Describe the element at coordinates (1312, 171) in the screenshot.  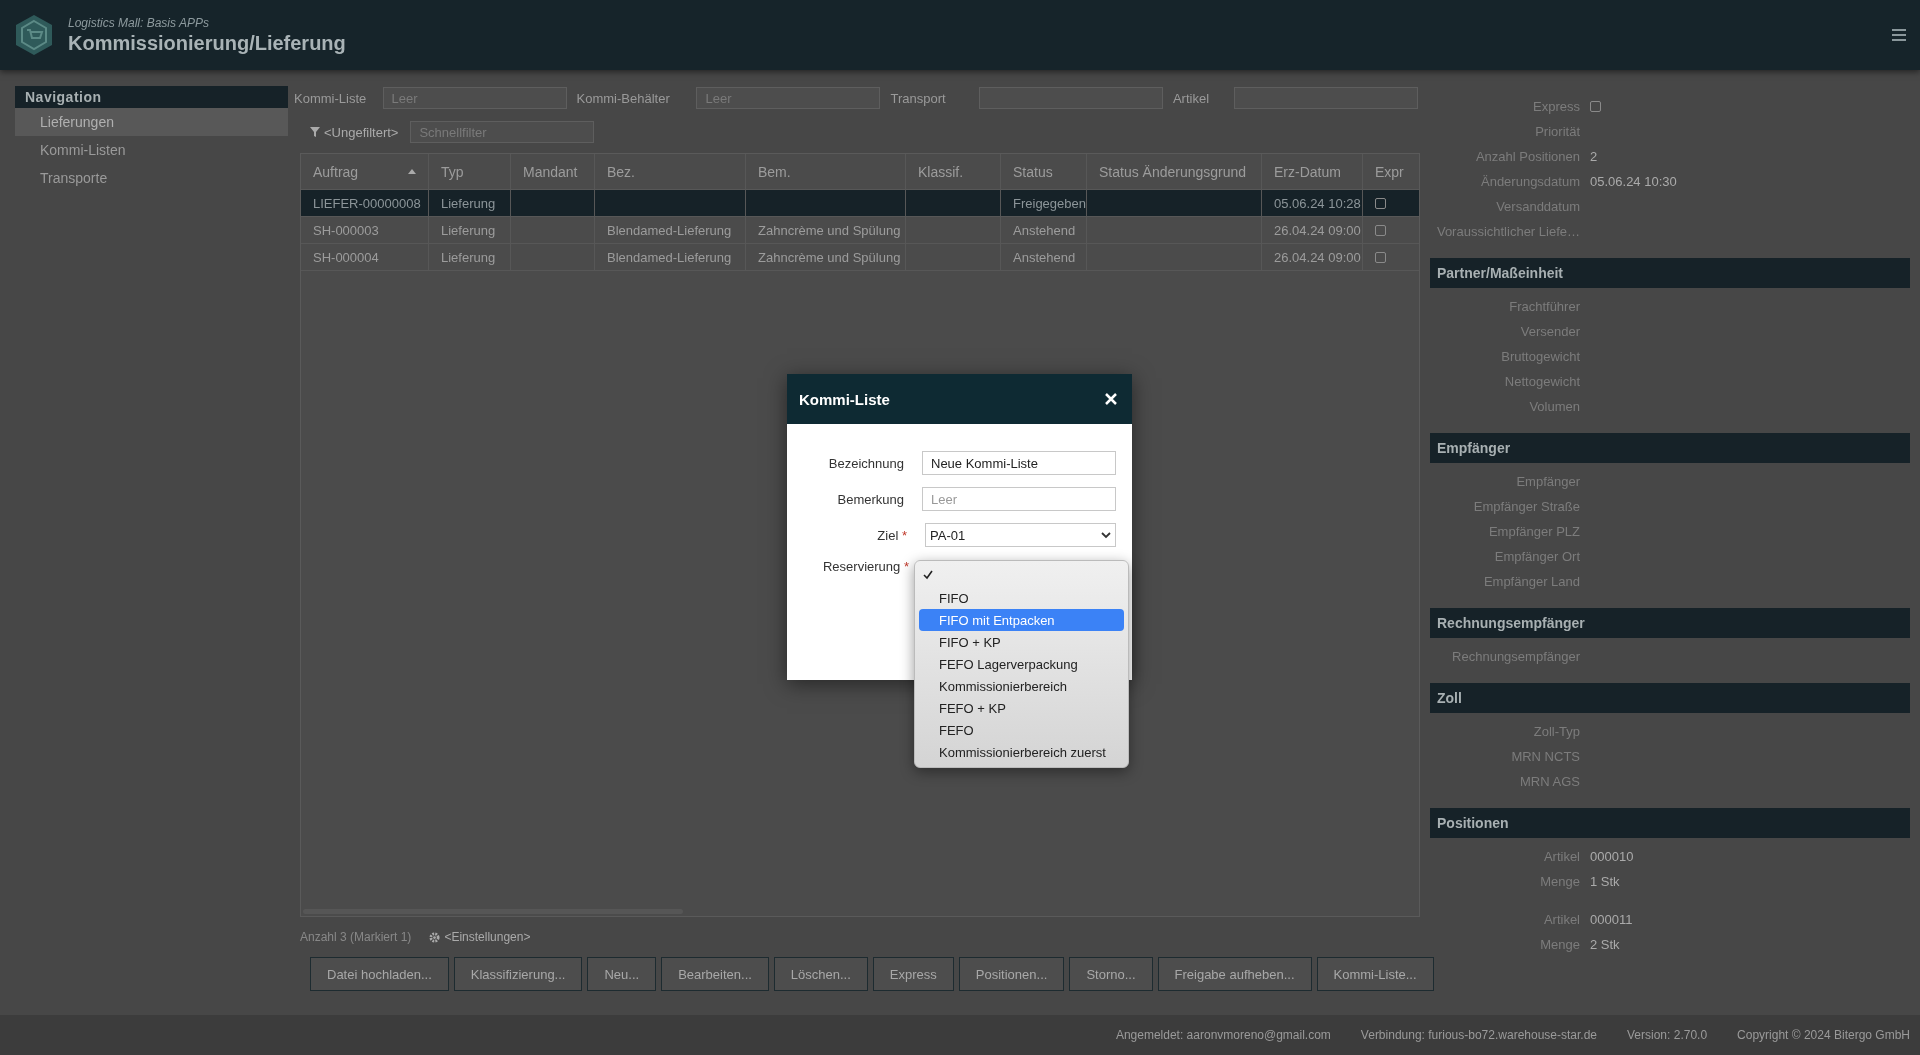
I see `column-header: Erz-Datum` at that location.